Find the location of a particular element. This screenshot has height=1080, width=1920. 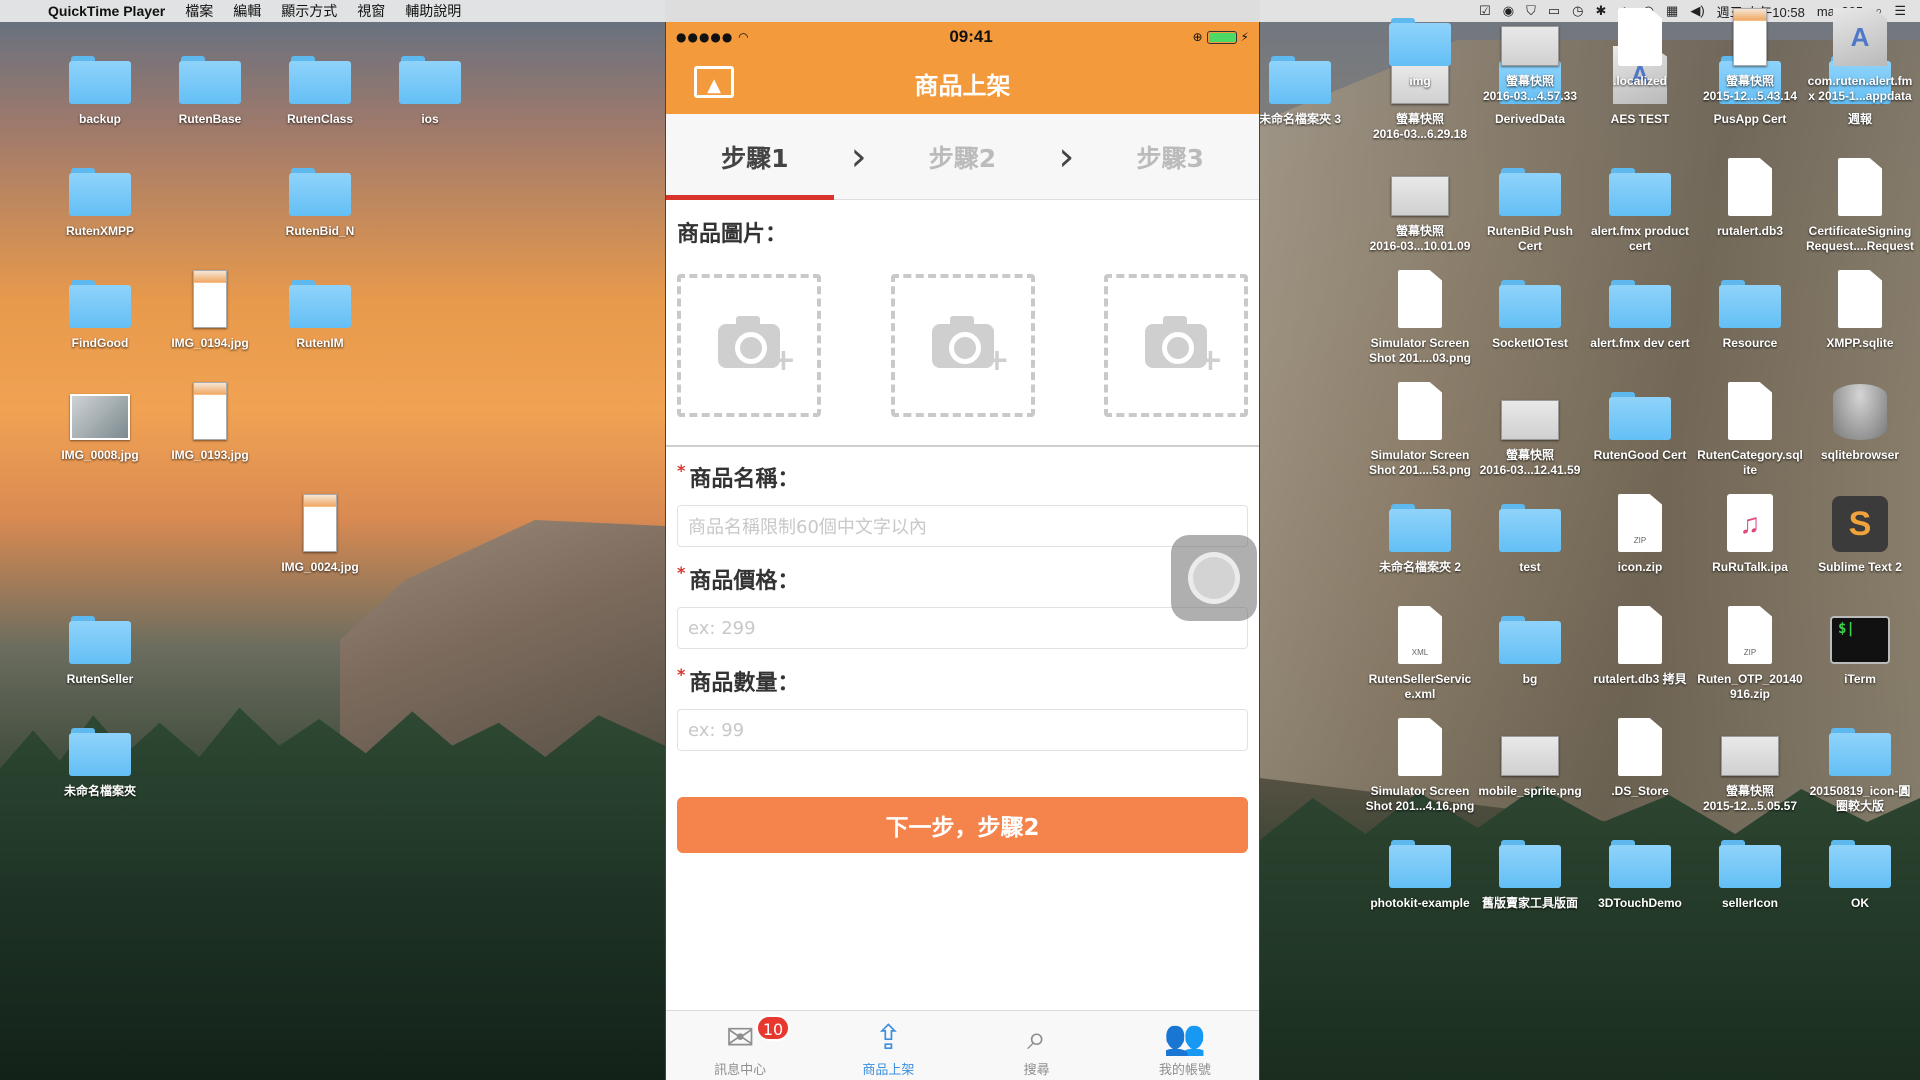

desktop-icon: XML RutenSellerServic e.xml is located at coordinates (1420, 650).